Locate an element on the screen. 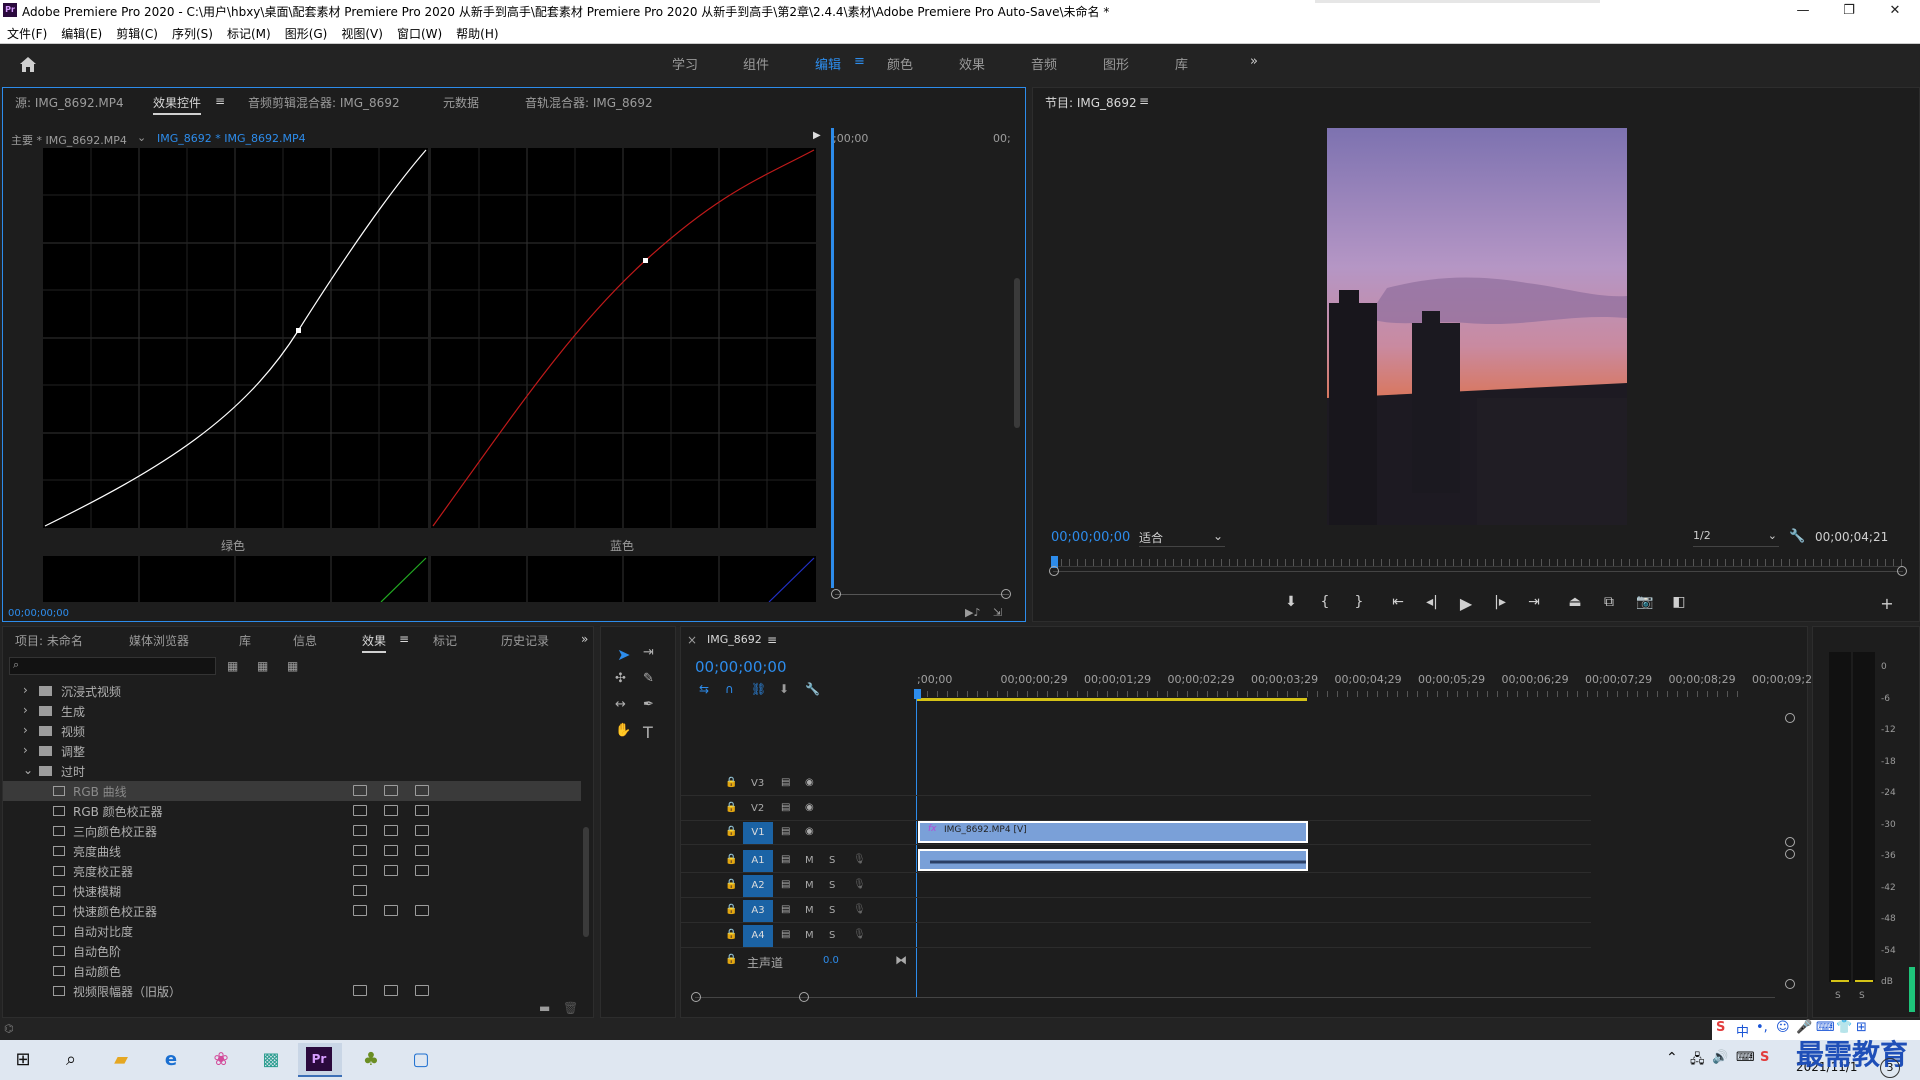  zoom-handle-left is located at coordinates (836, 594).